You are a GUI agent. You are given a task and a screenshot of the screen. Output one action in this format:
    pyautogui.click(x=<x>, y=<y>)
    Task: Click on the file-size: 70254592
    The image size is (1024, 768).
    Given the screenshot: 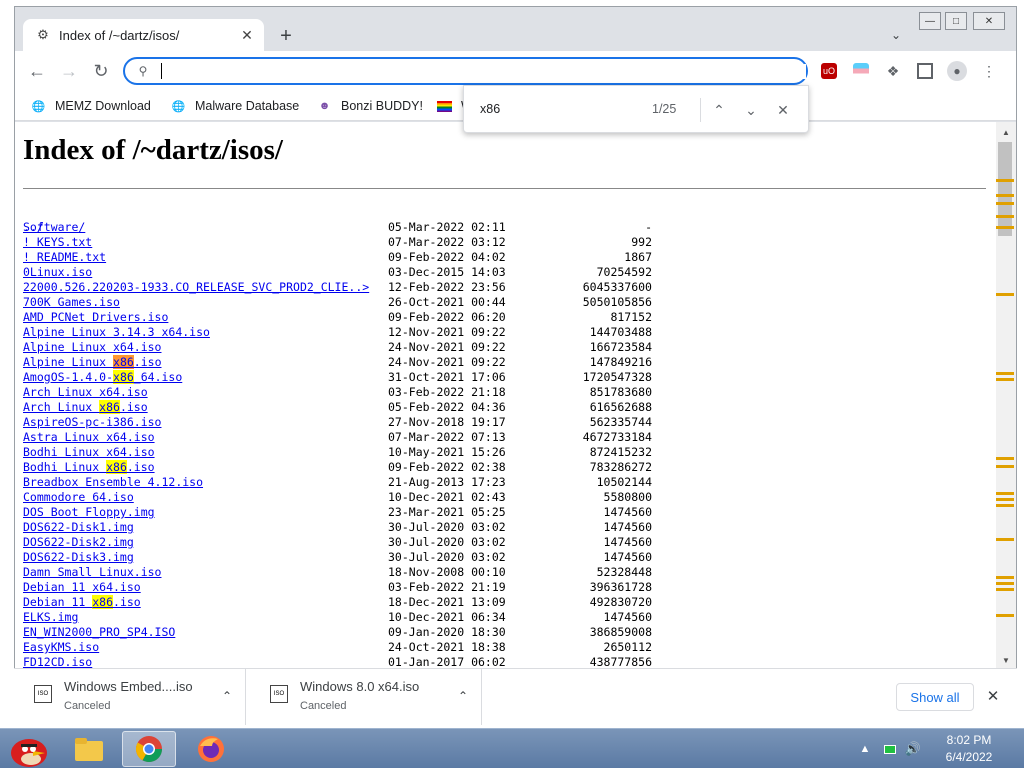 What is the action you would take?
    pyautogui.click(x=624, y=272)
    